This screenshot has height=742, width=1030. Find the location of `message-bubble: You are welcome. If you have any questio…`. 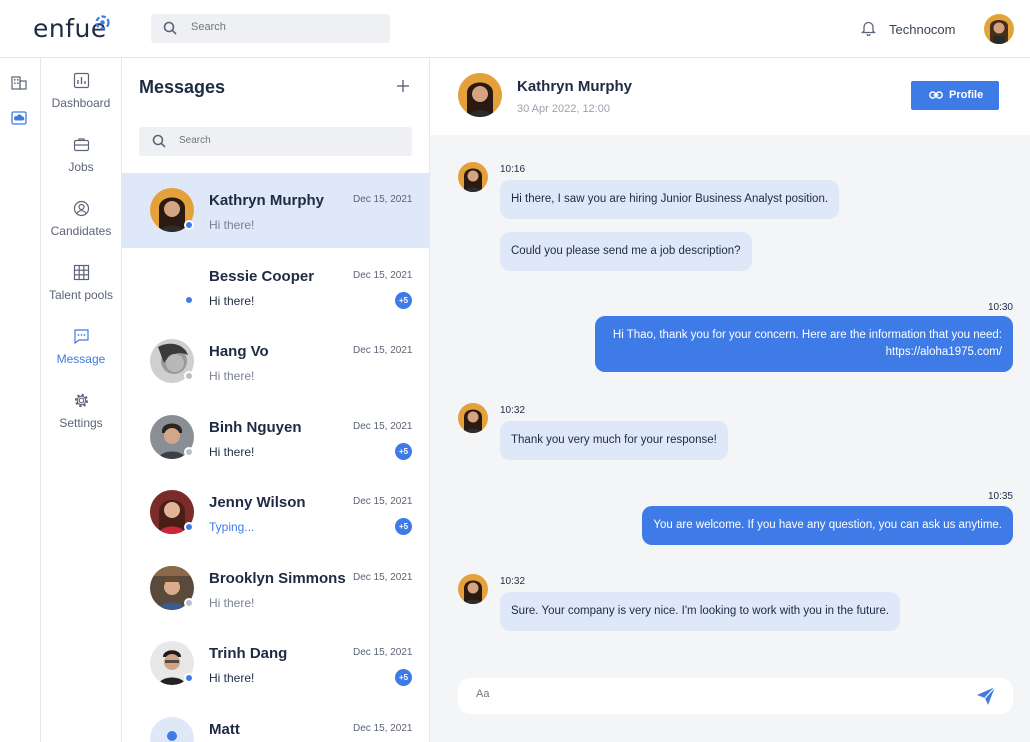

message-bubble: You are welcome. If you have any questio… is located at coordinates (827, 525).